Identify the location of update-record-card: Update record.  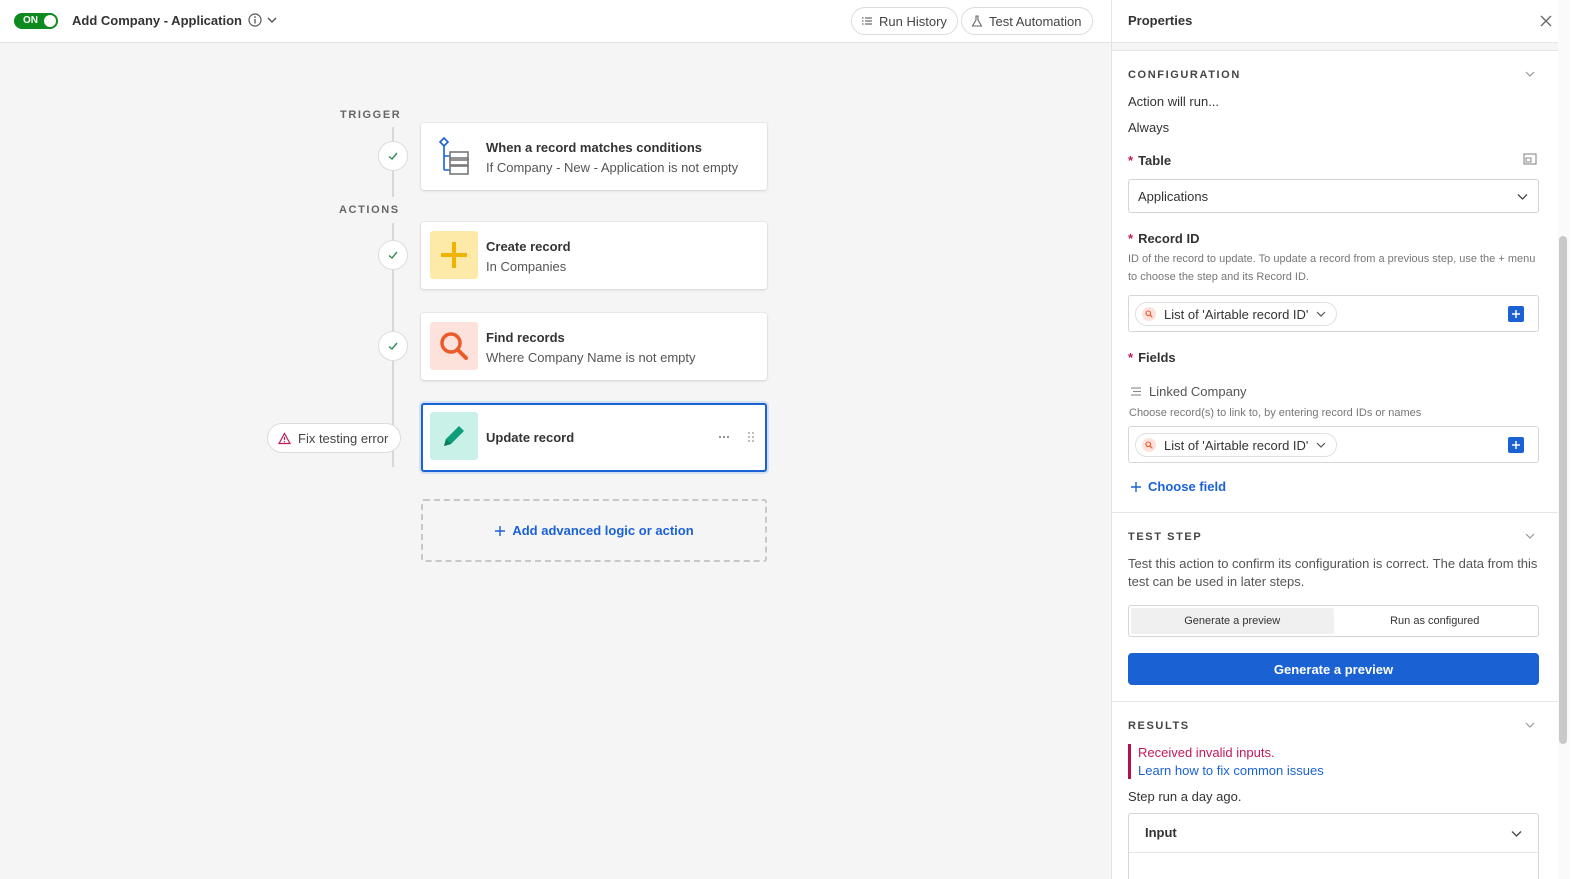
(594, 437).